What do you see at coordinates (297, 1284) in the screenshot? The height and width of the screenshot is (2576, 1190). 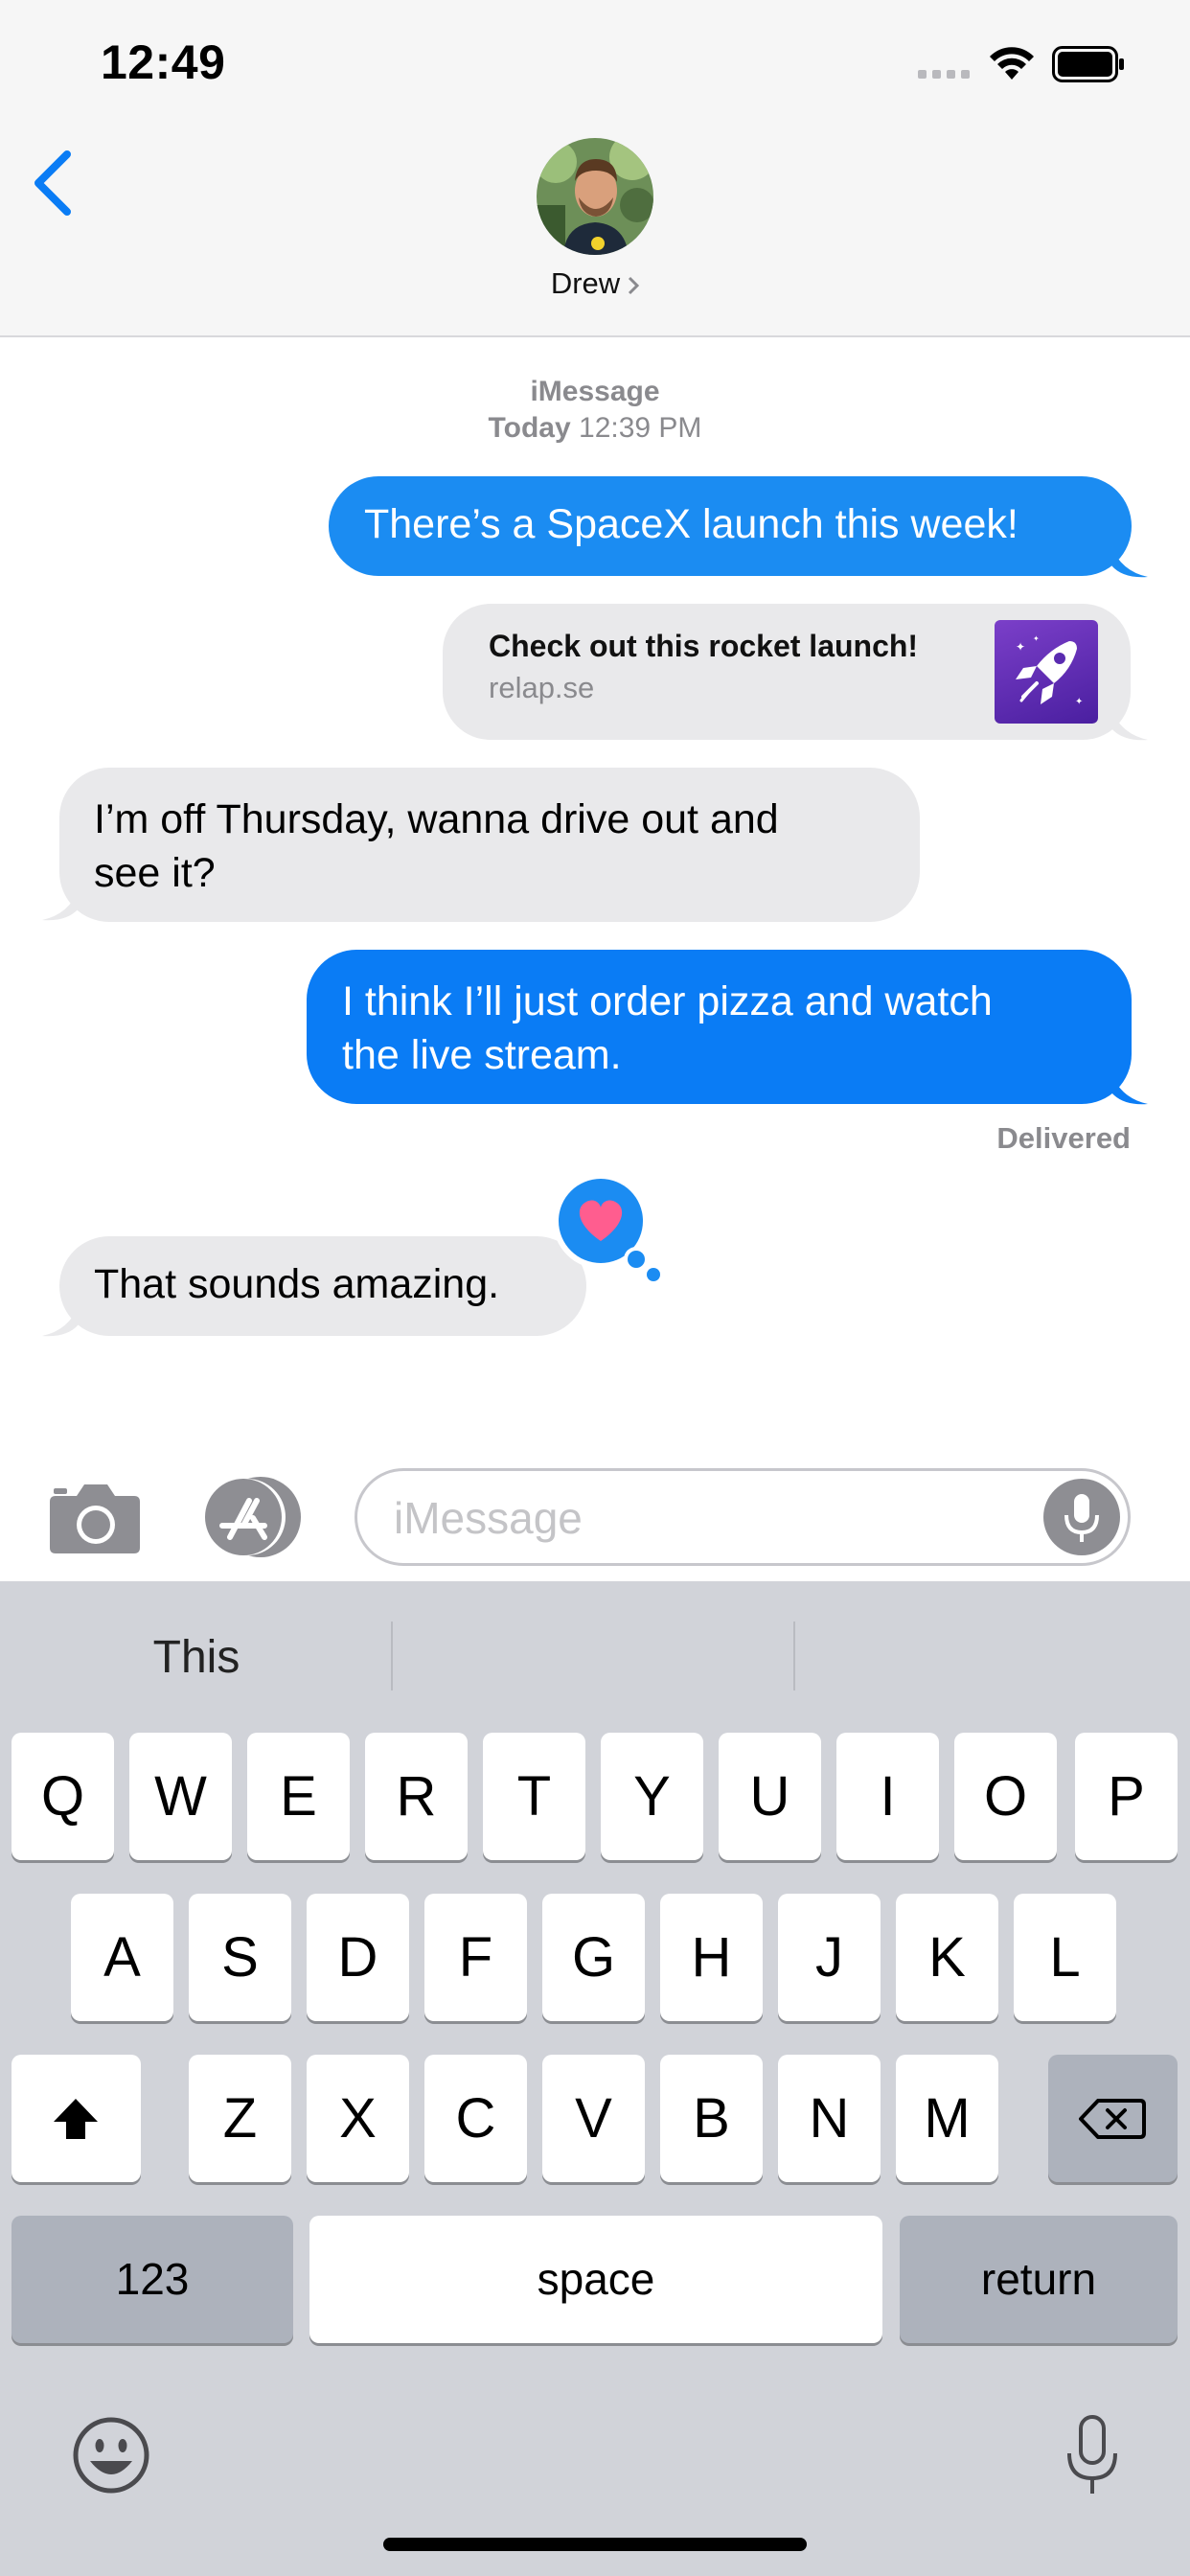 I see `message-text: That sounds amazing.` at bounding box center [297, 1284].